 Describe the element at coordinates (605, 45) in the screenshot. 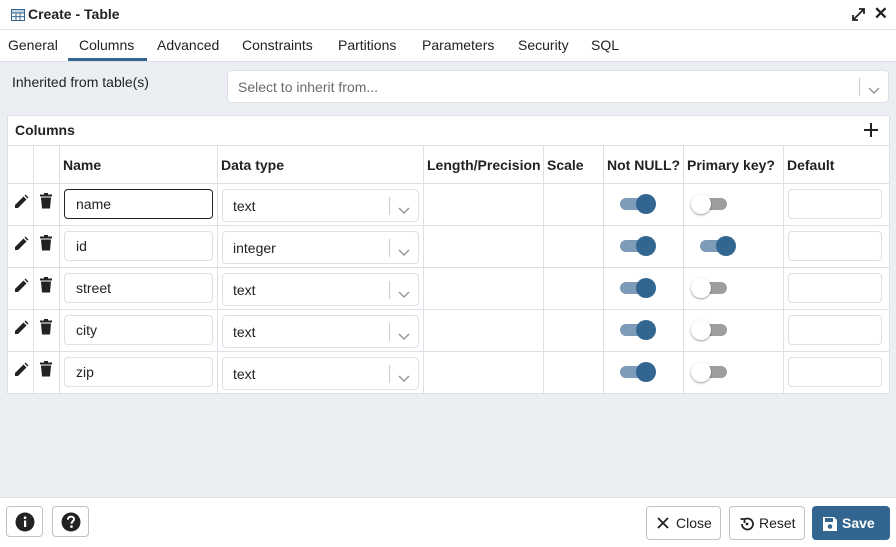

I see `tab-sql: SQL` at that location.